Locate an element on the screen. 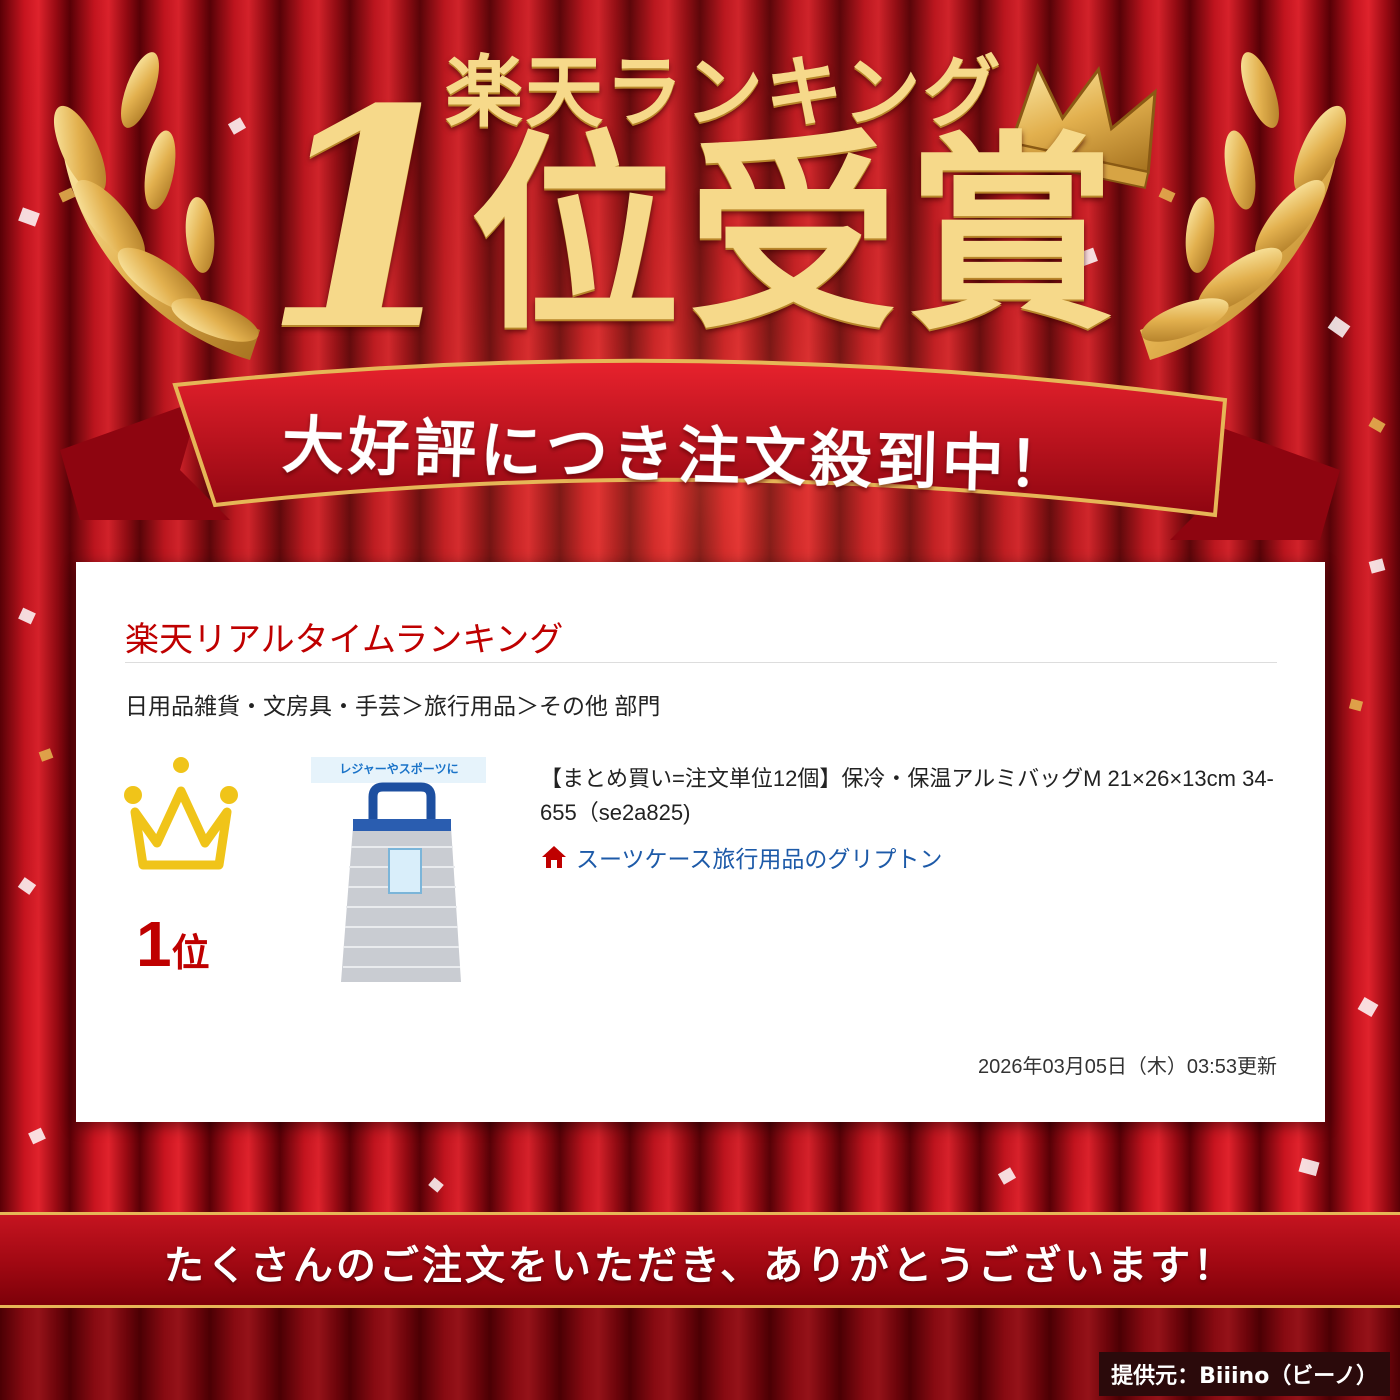 The width and height of the screenshot is (1400, 1400). rank-number: 1 is located at coordinates (154, 944).